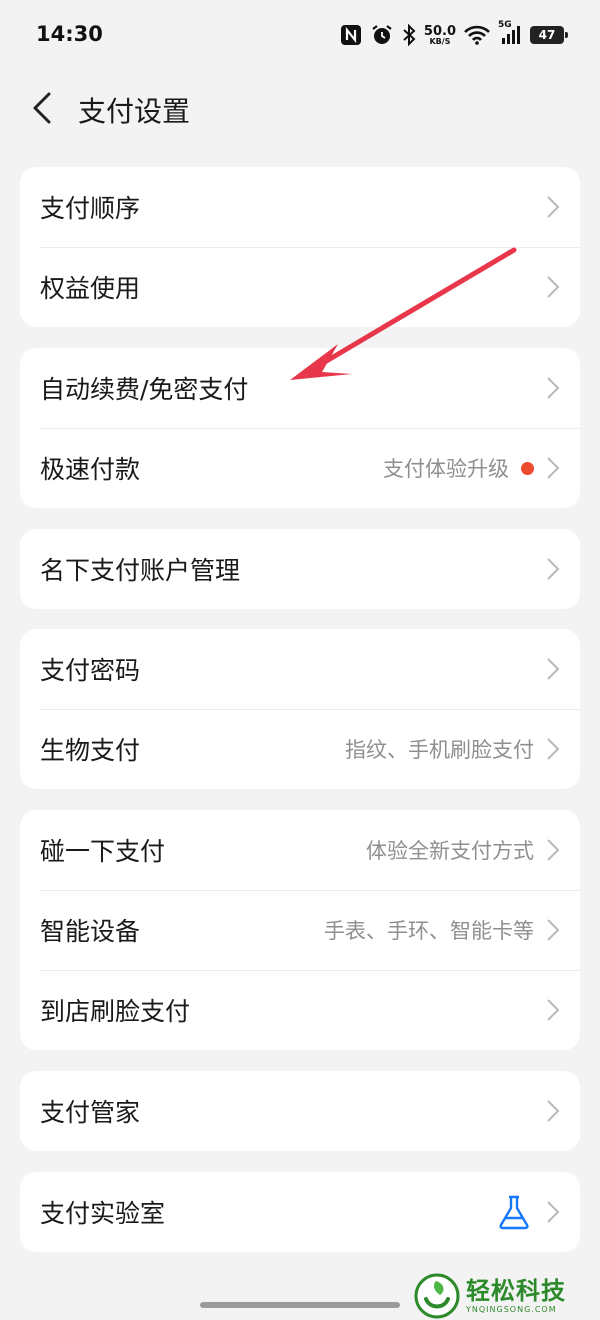  What do you see at coordinates (90, 208) in the screenshot?
I see `row-label: 支付顺序` at bounding box center [90, 208].